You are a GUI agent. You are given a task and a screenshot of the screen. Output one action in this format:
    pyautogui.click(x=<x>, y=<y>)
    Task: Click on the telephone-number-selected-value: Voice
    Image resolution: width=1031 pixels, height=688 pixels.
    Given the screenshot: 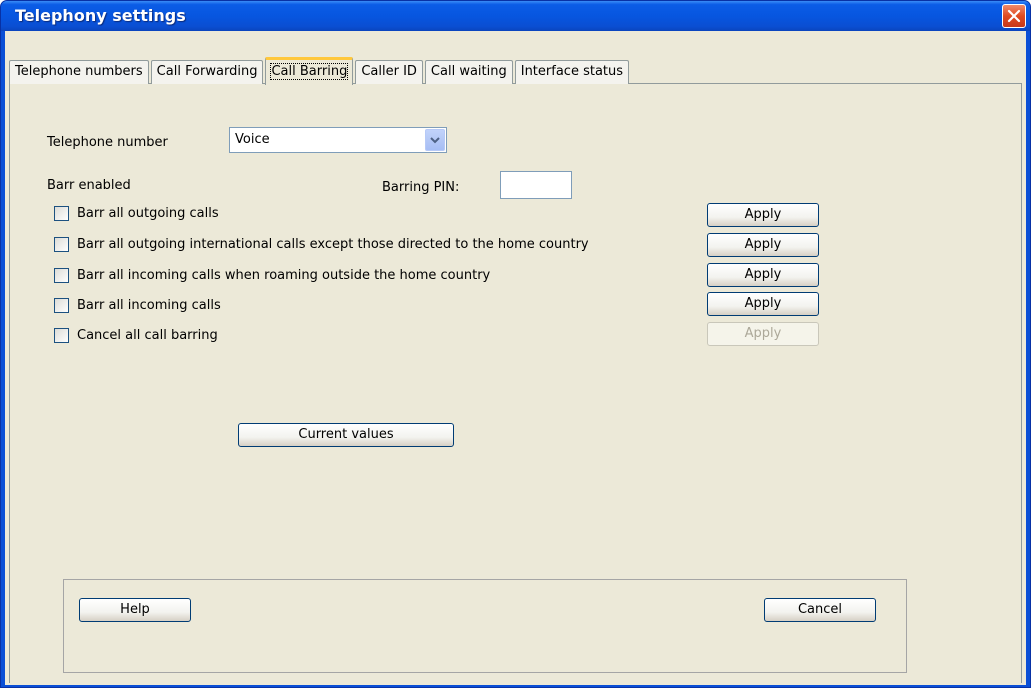 What is the action you would take?
    pyautogui.click(x=252, y=139)
    